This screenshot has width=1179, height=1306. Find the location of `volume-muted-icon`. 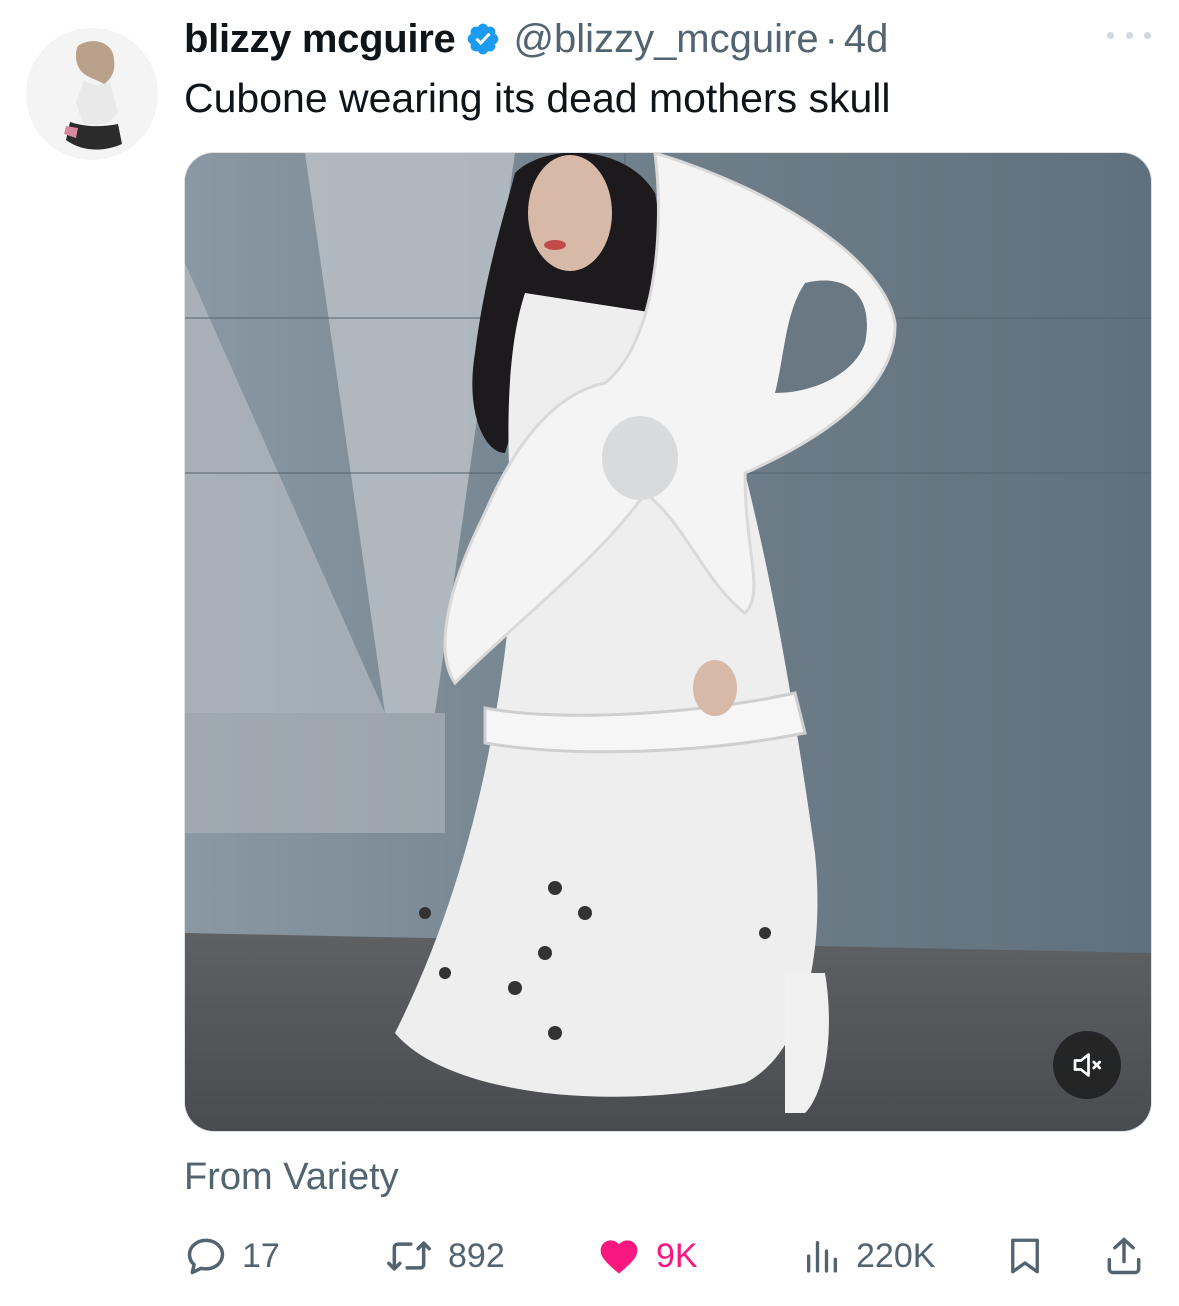

volume-muted-icon is located at coordinates (1087, 1065).